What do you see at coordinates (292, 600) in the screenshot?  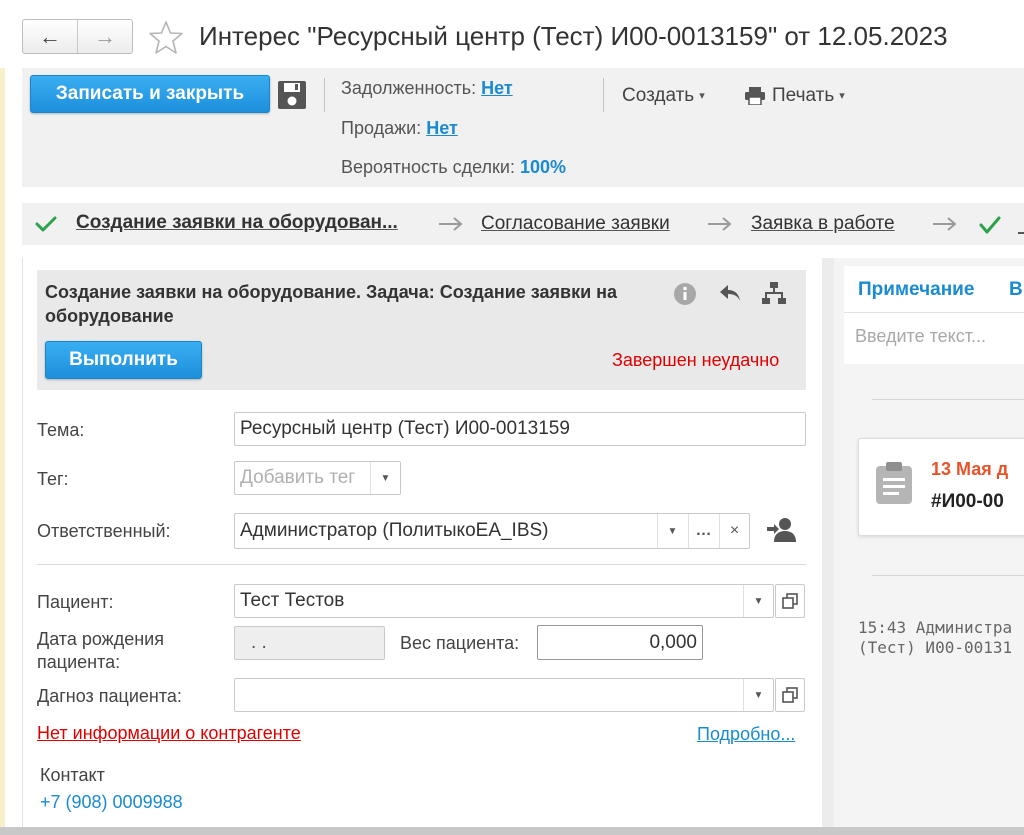 I see `patient-value: Тест Тестов` at bounding box center [292, 600].